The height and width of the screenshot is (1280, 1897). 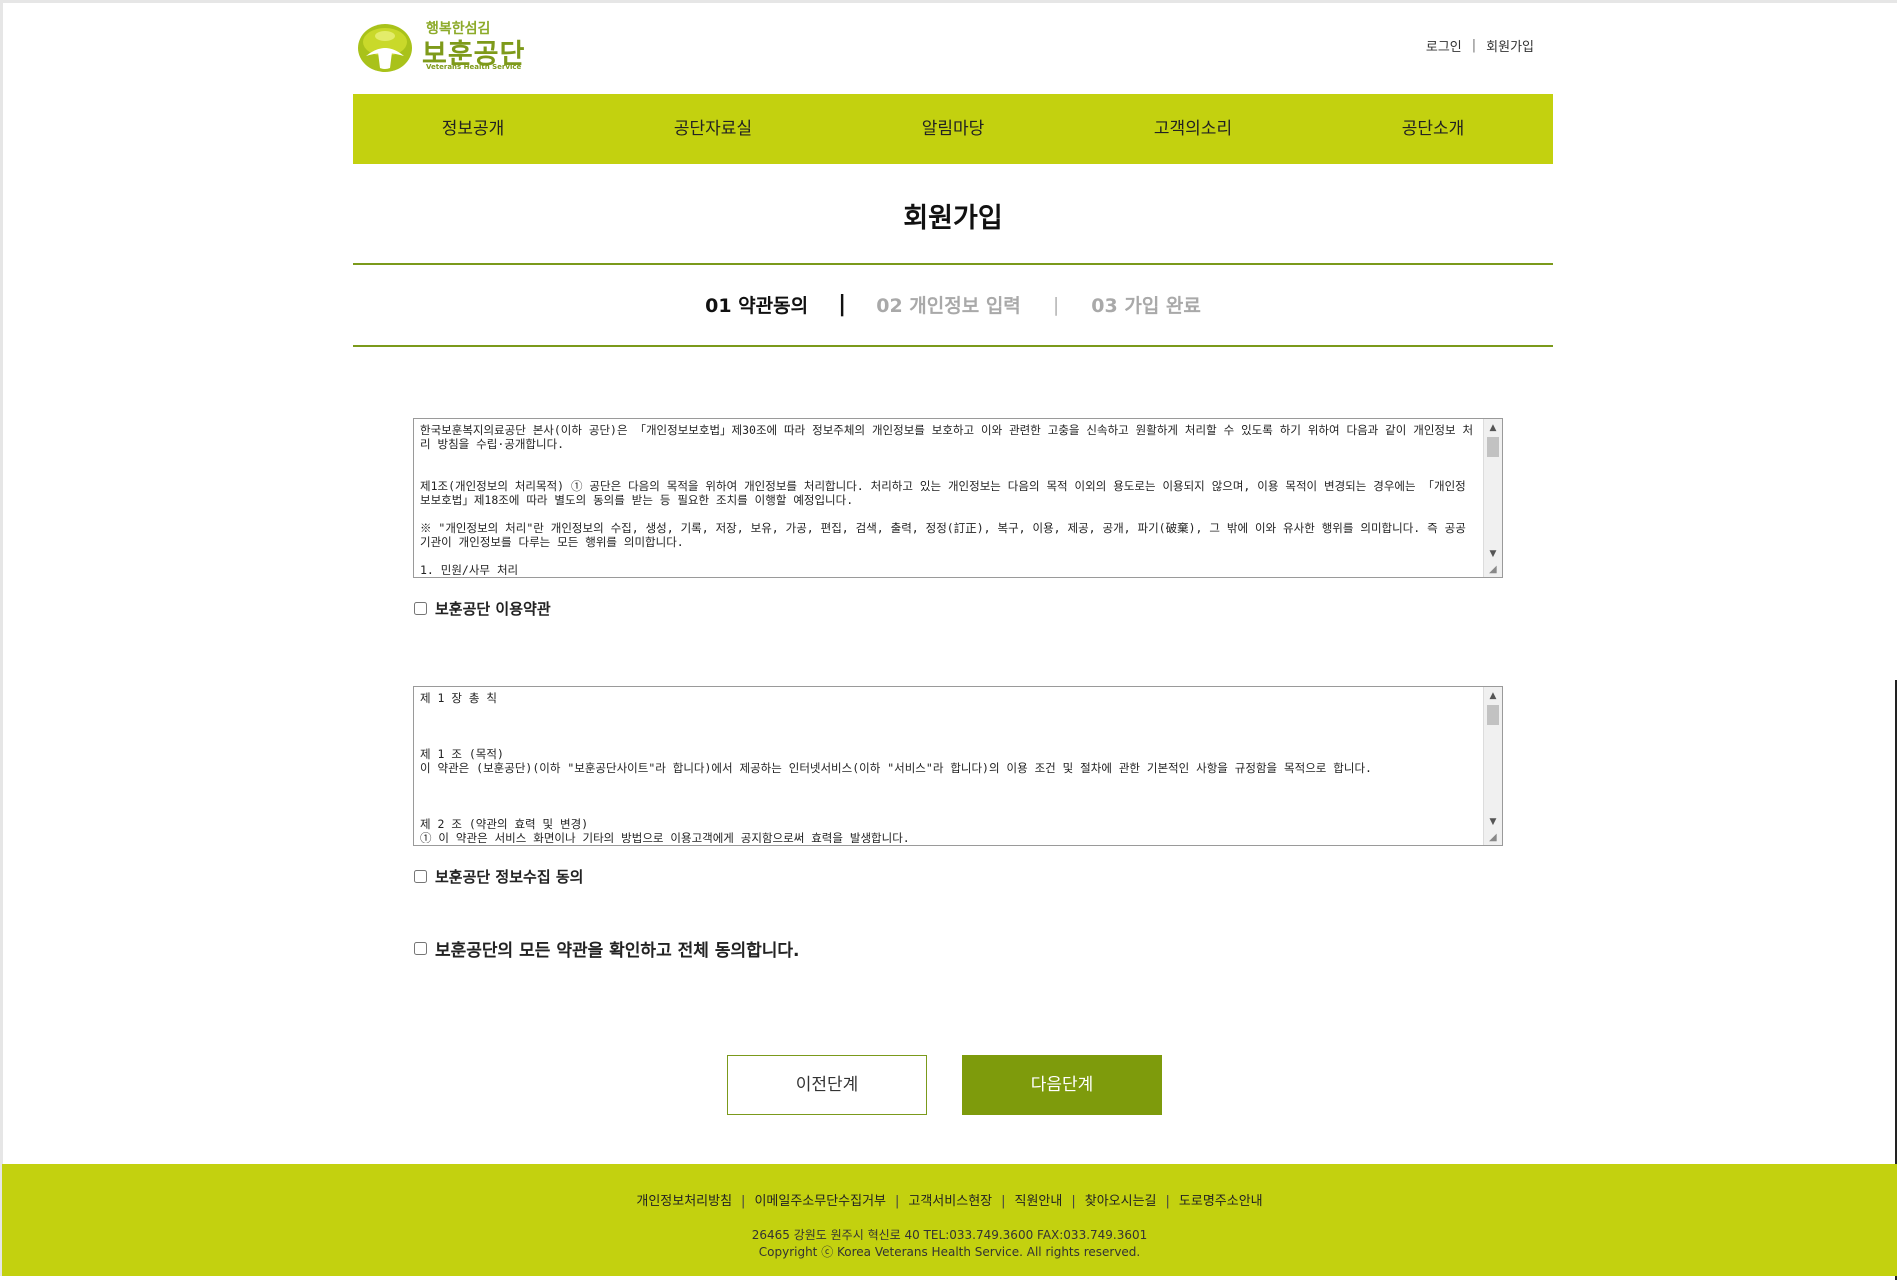 I want to click on nav-item-customer-voice: 고객의소리, so click(x=1193, y=129).